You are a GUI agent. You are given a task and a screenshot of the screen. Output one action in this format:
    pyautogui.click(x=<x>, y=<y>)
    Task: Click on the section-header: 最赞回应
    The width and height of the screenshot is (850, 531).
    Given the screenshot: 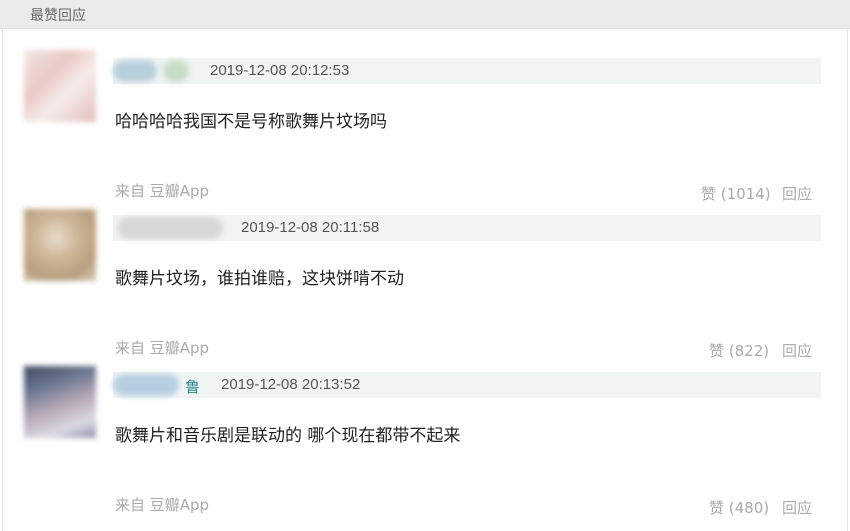 What is the action you would take?
    pyautogui.click(x=425, y=14)
    